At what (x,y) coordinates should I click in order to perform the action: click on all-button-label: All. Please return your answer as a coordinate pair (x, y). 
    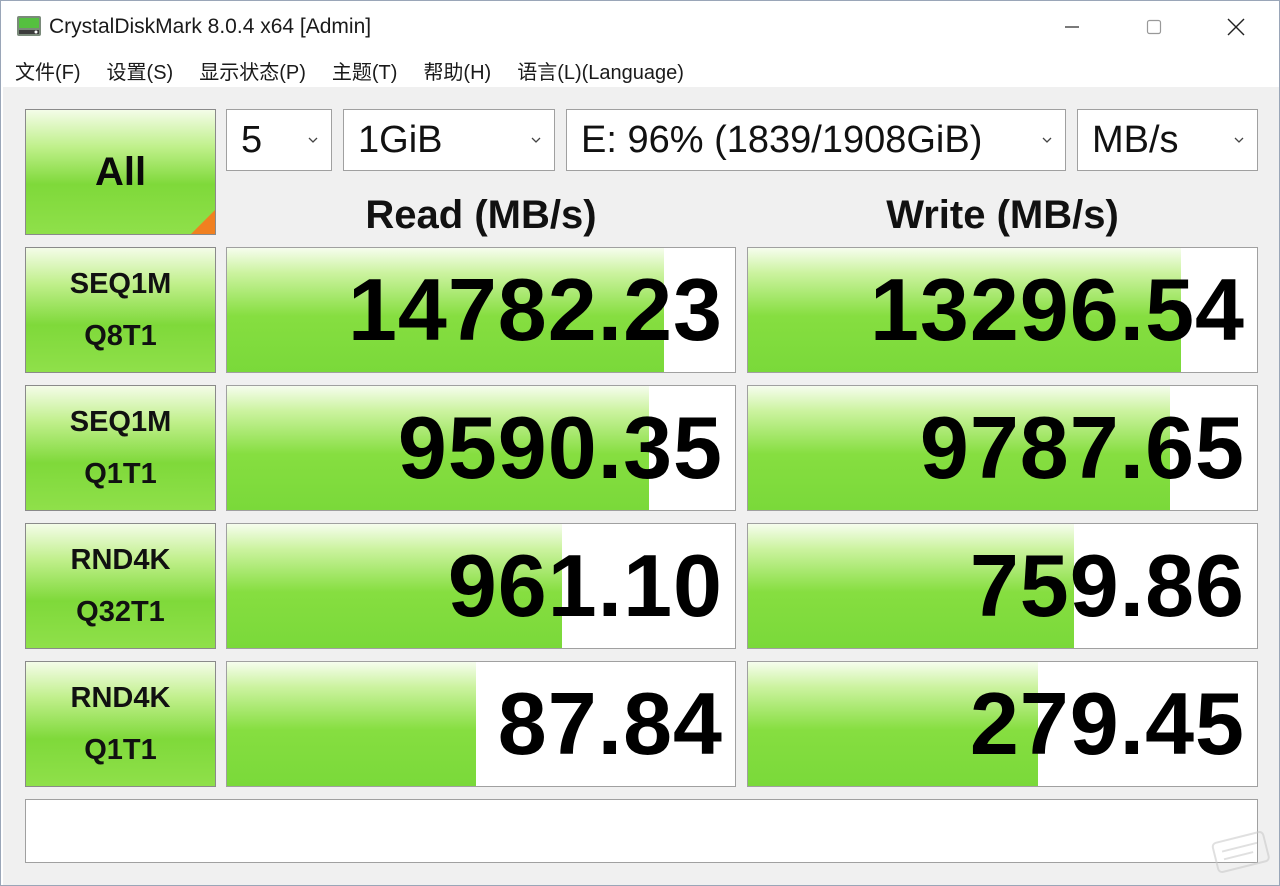
    Looking at the image, I should click on (120, 171).